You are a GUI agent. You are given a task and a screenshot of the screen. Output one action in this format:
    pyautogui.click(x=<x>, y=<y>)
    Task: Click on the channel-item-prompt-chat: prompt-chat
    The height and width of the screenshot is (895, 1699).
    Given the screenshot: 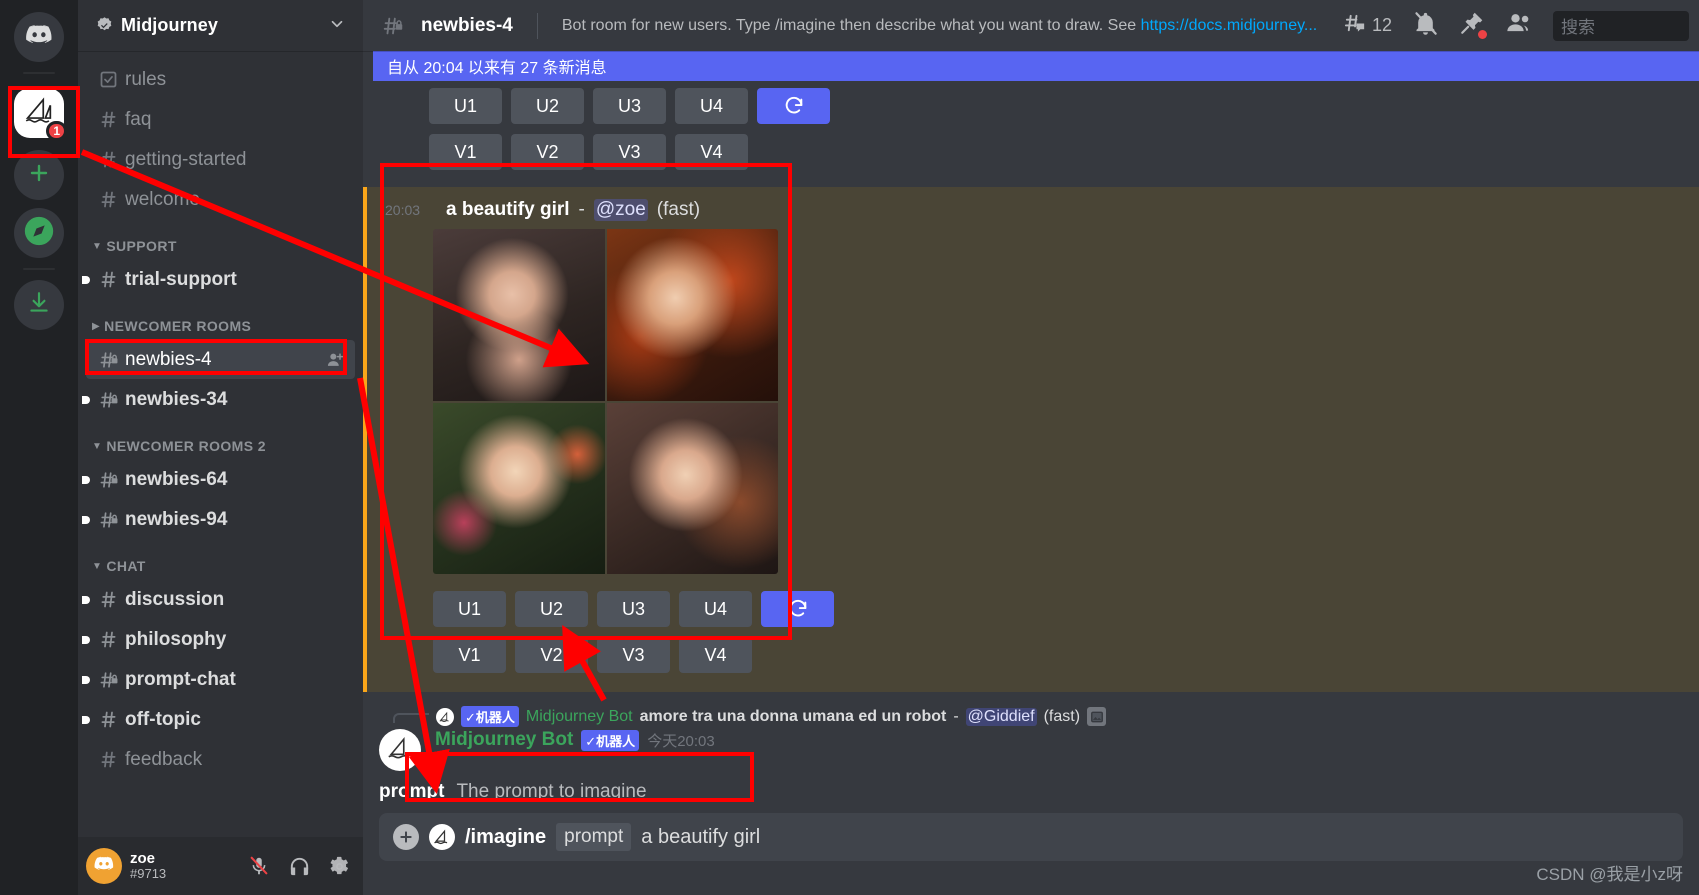 What is the action you would take?
    pyautogui.click(x=218, y=679)
    